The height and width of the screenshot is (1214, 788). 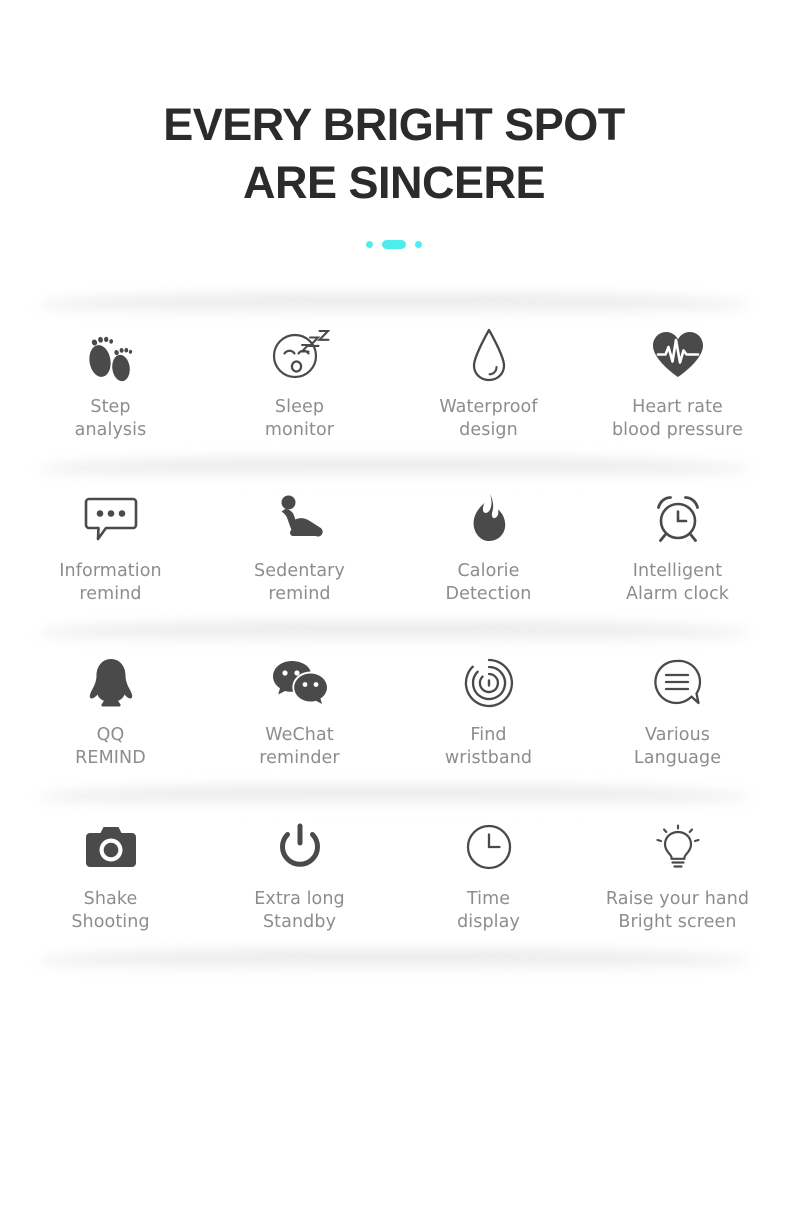 I want to click on feature-label: Sleep monitor, so click(x=299, y=418).